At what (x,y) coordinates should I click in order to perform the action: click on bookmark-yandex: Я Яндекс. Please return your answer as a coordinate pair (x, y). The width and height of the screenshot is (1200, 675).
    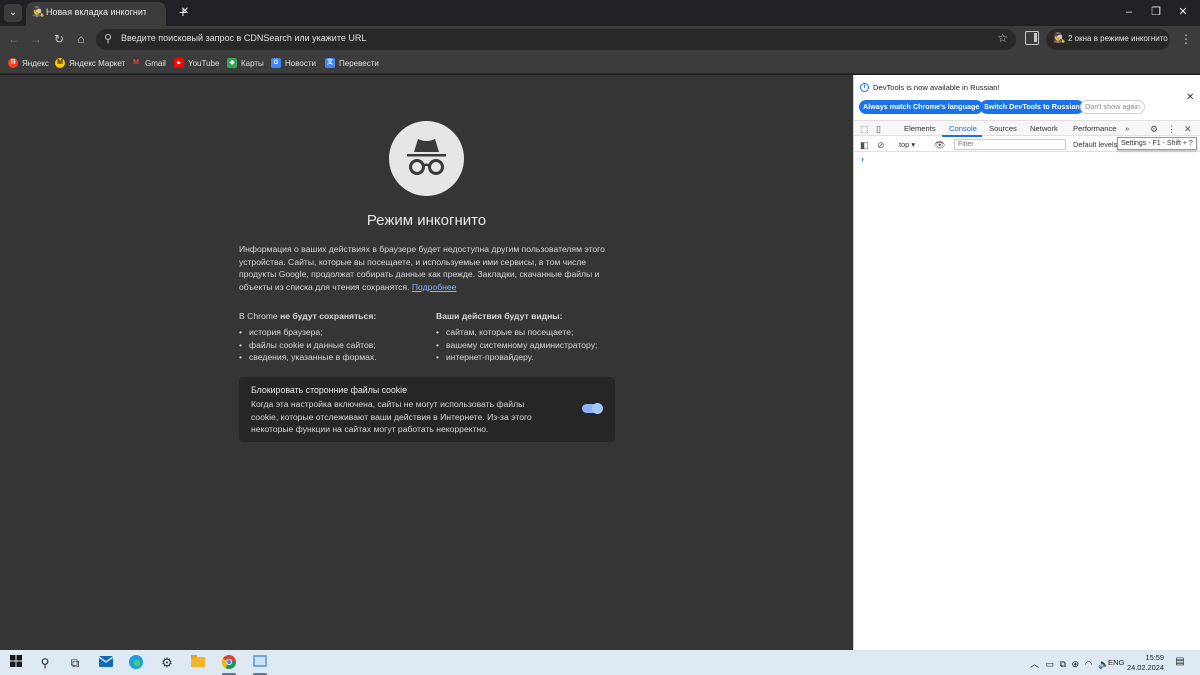
    Looking at the image, I should click on (28, 63).